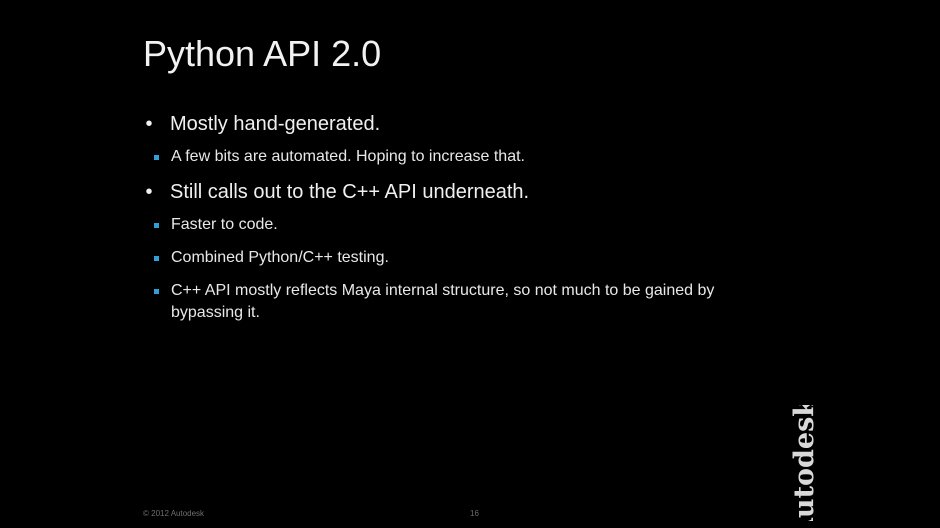  I want to click on logo-wordmark: Autodesk®, so click(804, 463).